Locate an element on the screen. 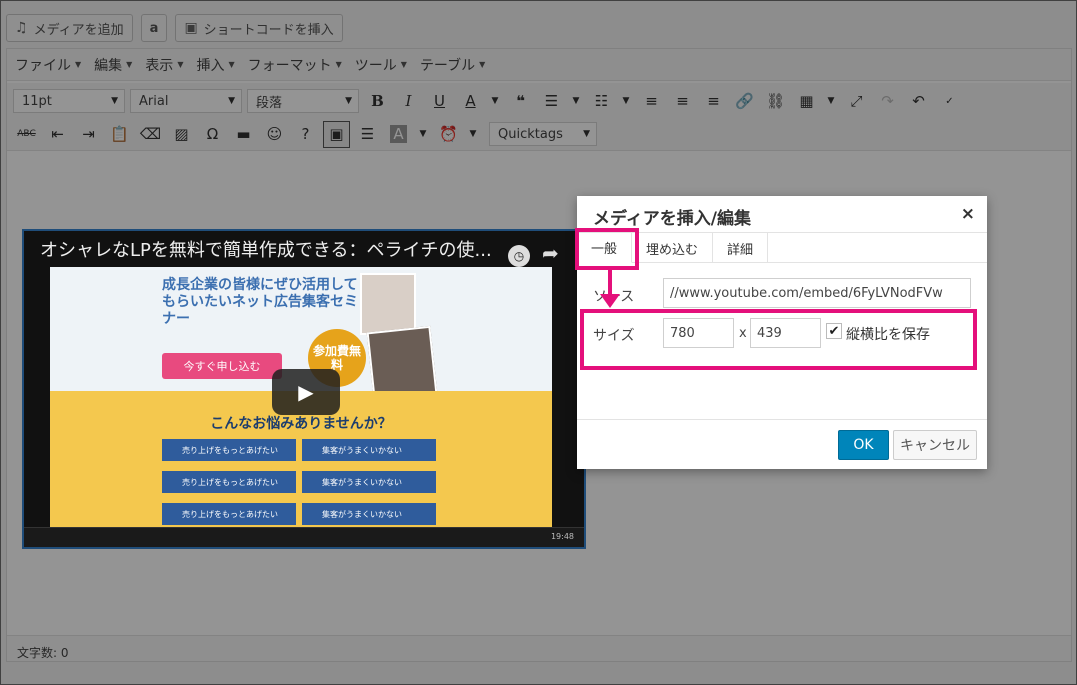 The image size is (1077, 685). highlight-box-size is located at coordinates (778, 339).